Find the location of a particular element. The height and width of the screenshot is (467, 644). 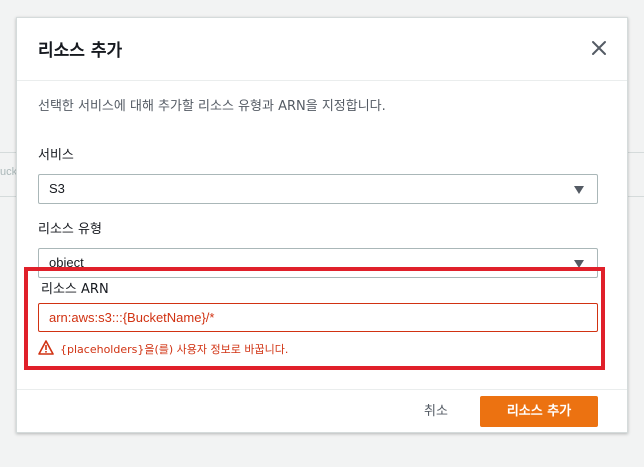

warning-icon is located at coordinates (46, 347).